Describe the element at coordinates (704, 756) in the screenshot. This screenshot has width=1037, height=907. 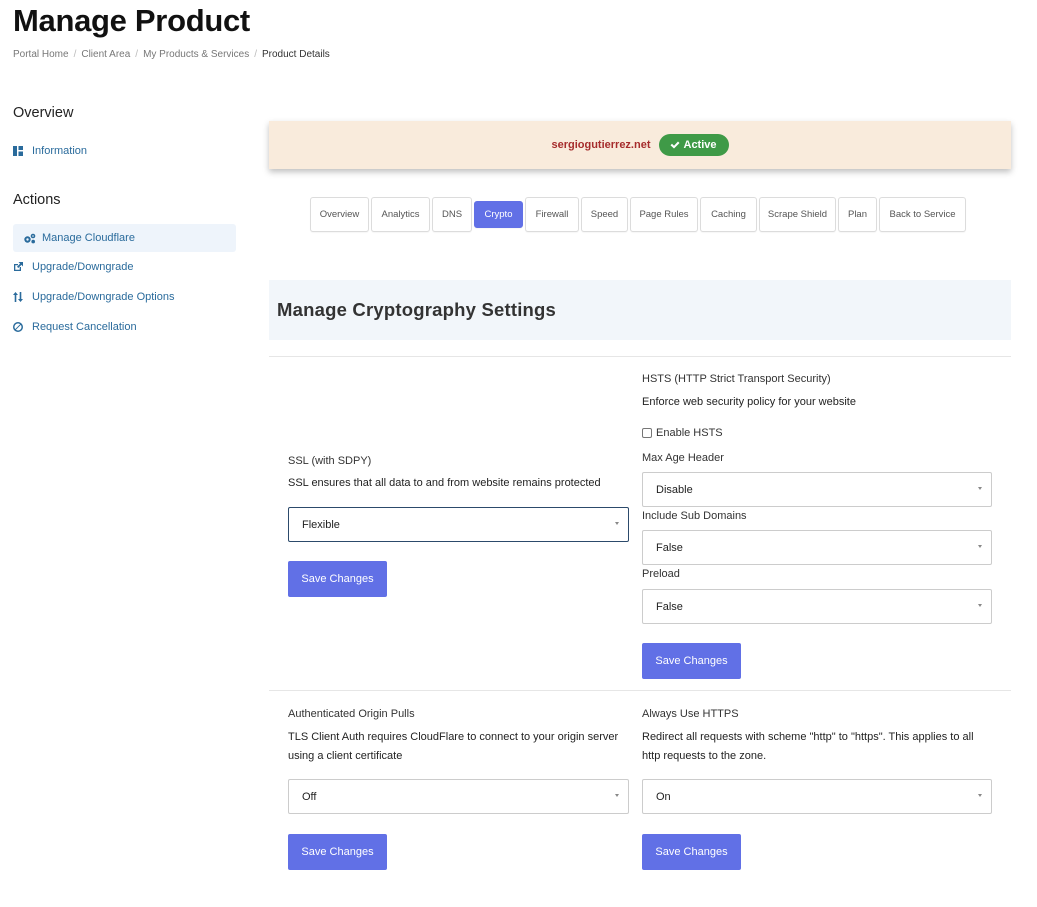
I see `always-https-description-line2: http requests to the zone.` at that location.